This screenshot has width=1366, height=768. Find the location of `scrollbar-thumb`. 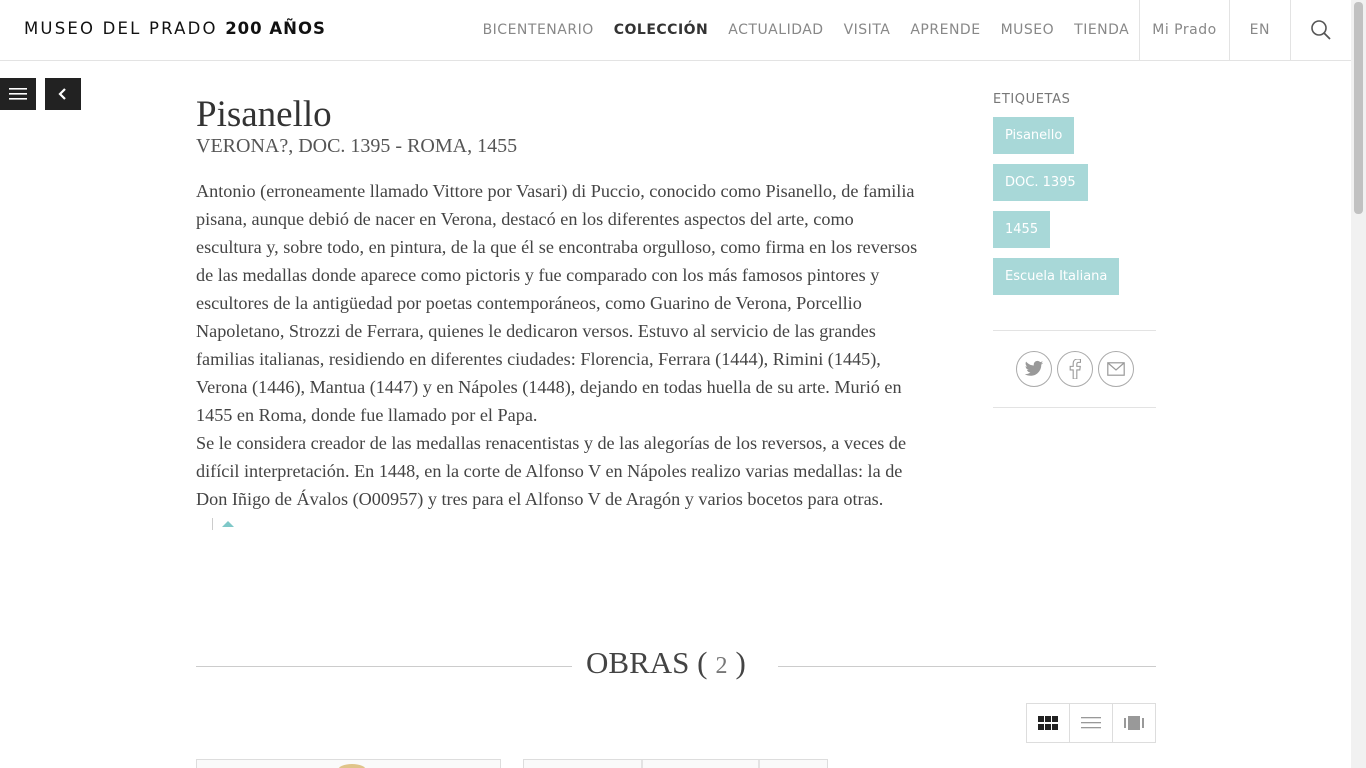

scrollbar-thumb is located at coordinates (1358, 108).